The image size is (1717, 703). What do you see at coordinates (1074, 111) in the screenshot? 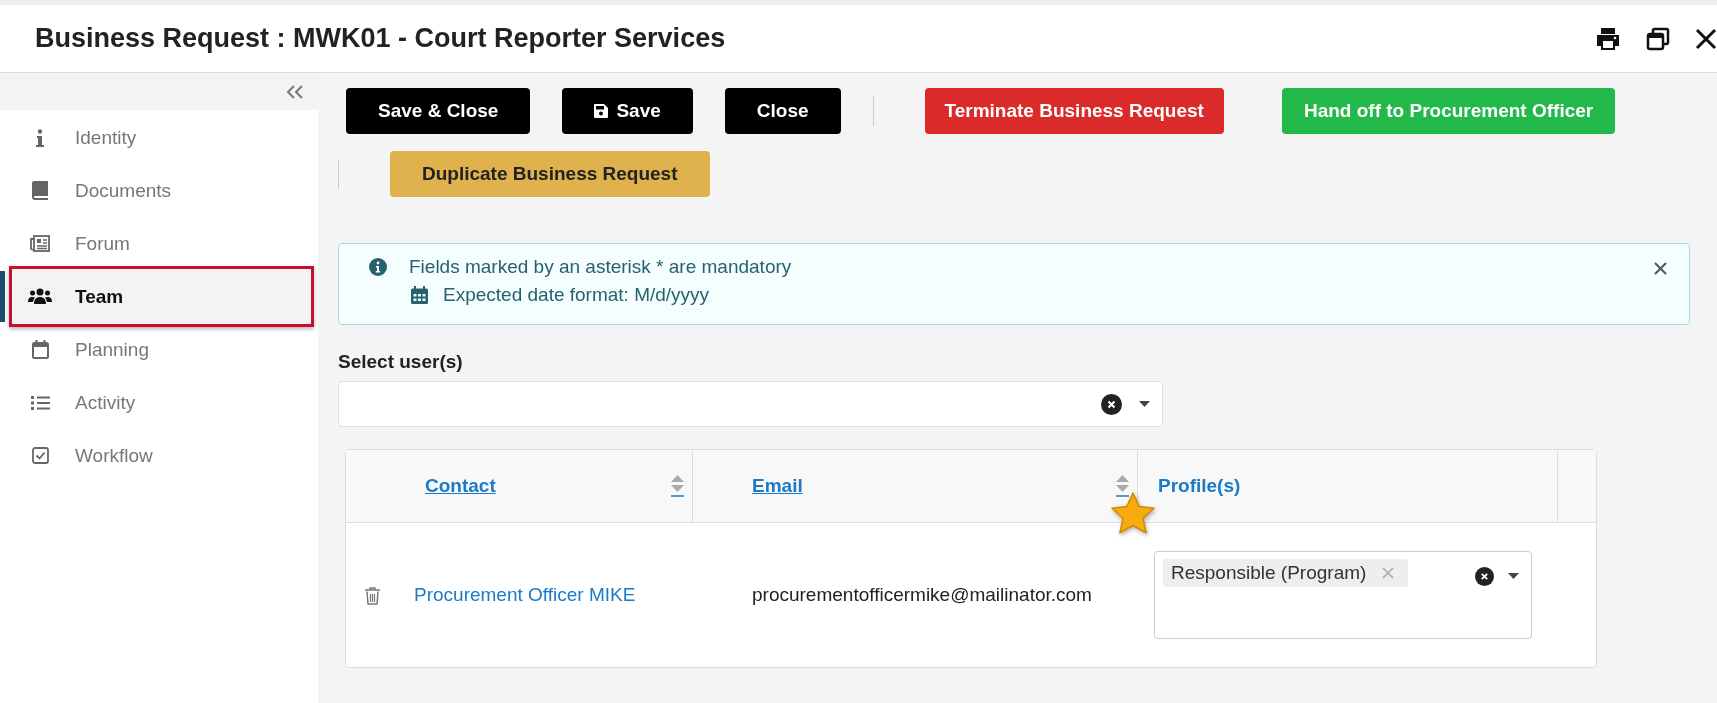
I see `action-button: Terminate Business Request` at bounding box center [1074, 111].